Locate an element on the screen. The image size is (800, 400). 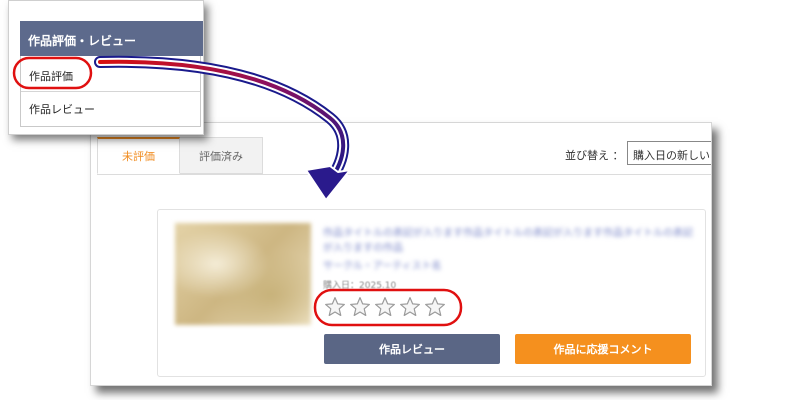
sort-select: 購入日の新しい is located at coordinates (669, 153).